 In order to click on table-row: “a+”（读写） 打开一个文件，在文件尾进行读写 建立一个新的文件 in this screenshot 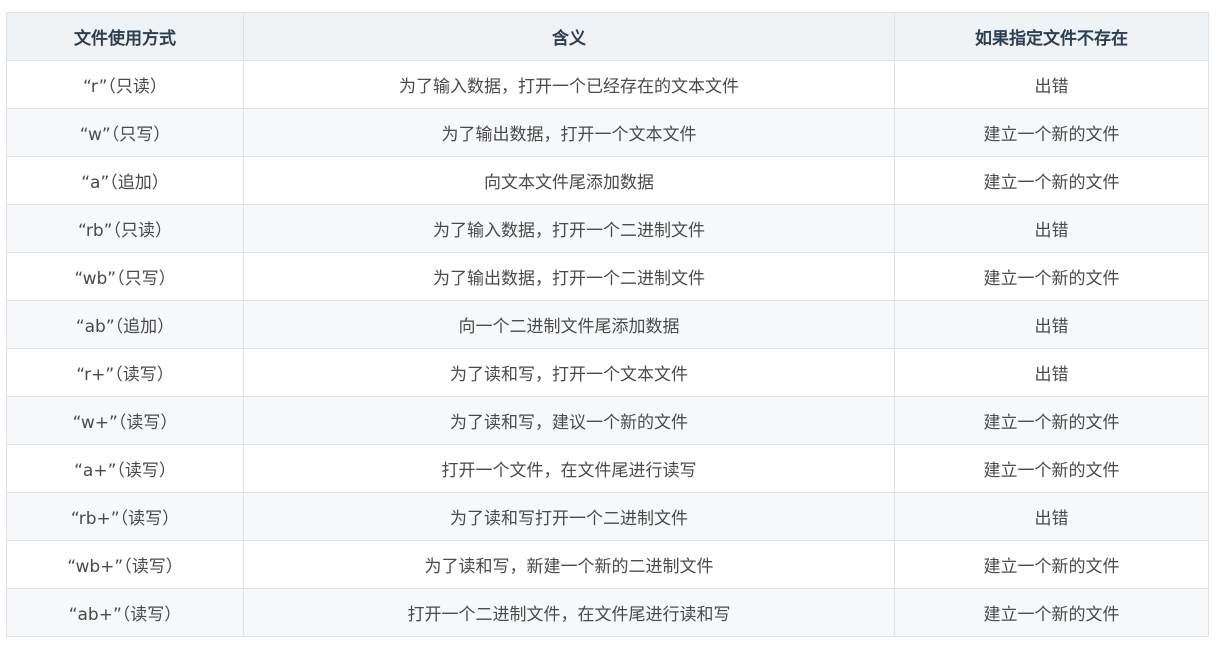, I will do `click(607, 468)`.